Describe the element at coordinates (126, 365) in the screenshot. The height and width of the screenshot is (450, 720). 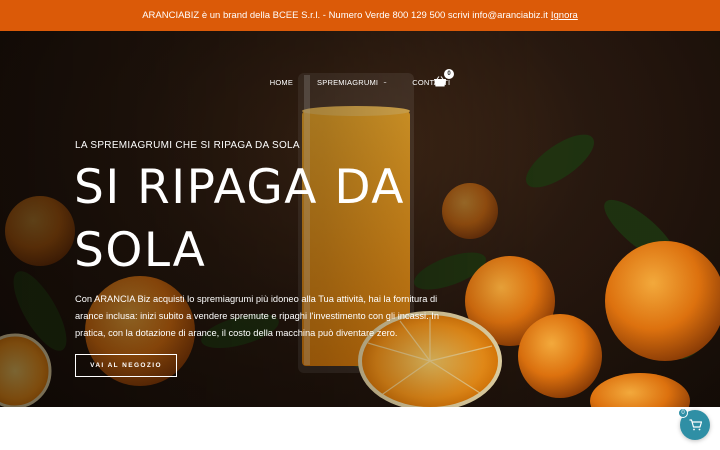
I see `shop-now-button: VAI AL NEGOZIO` at that location.